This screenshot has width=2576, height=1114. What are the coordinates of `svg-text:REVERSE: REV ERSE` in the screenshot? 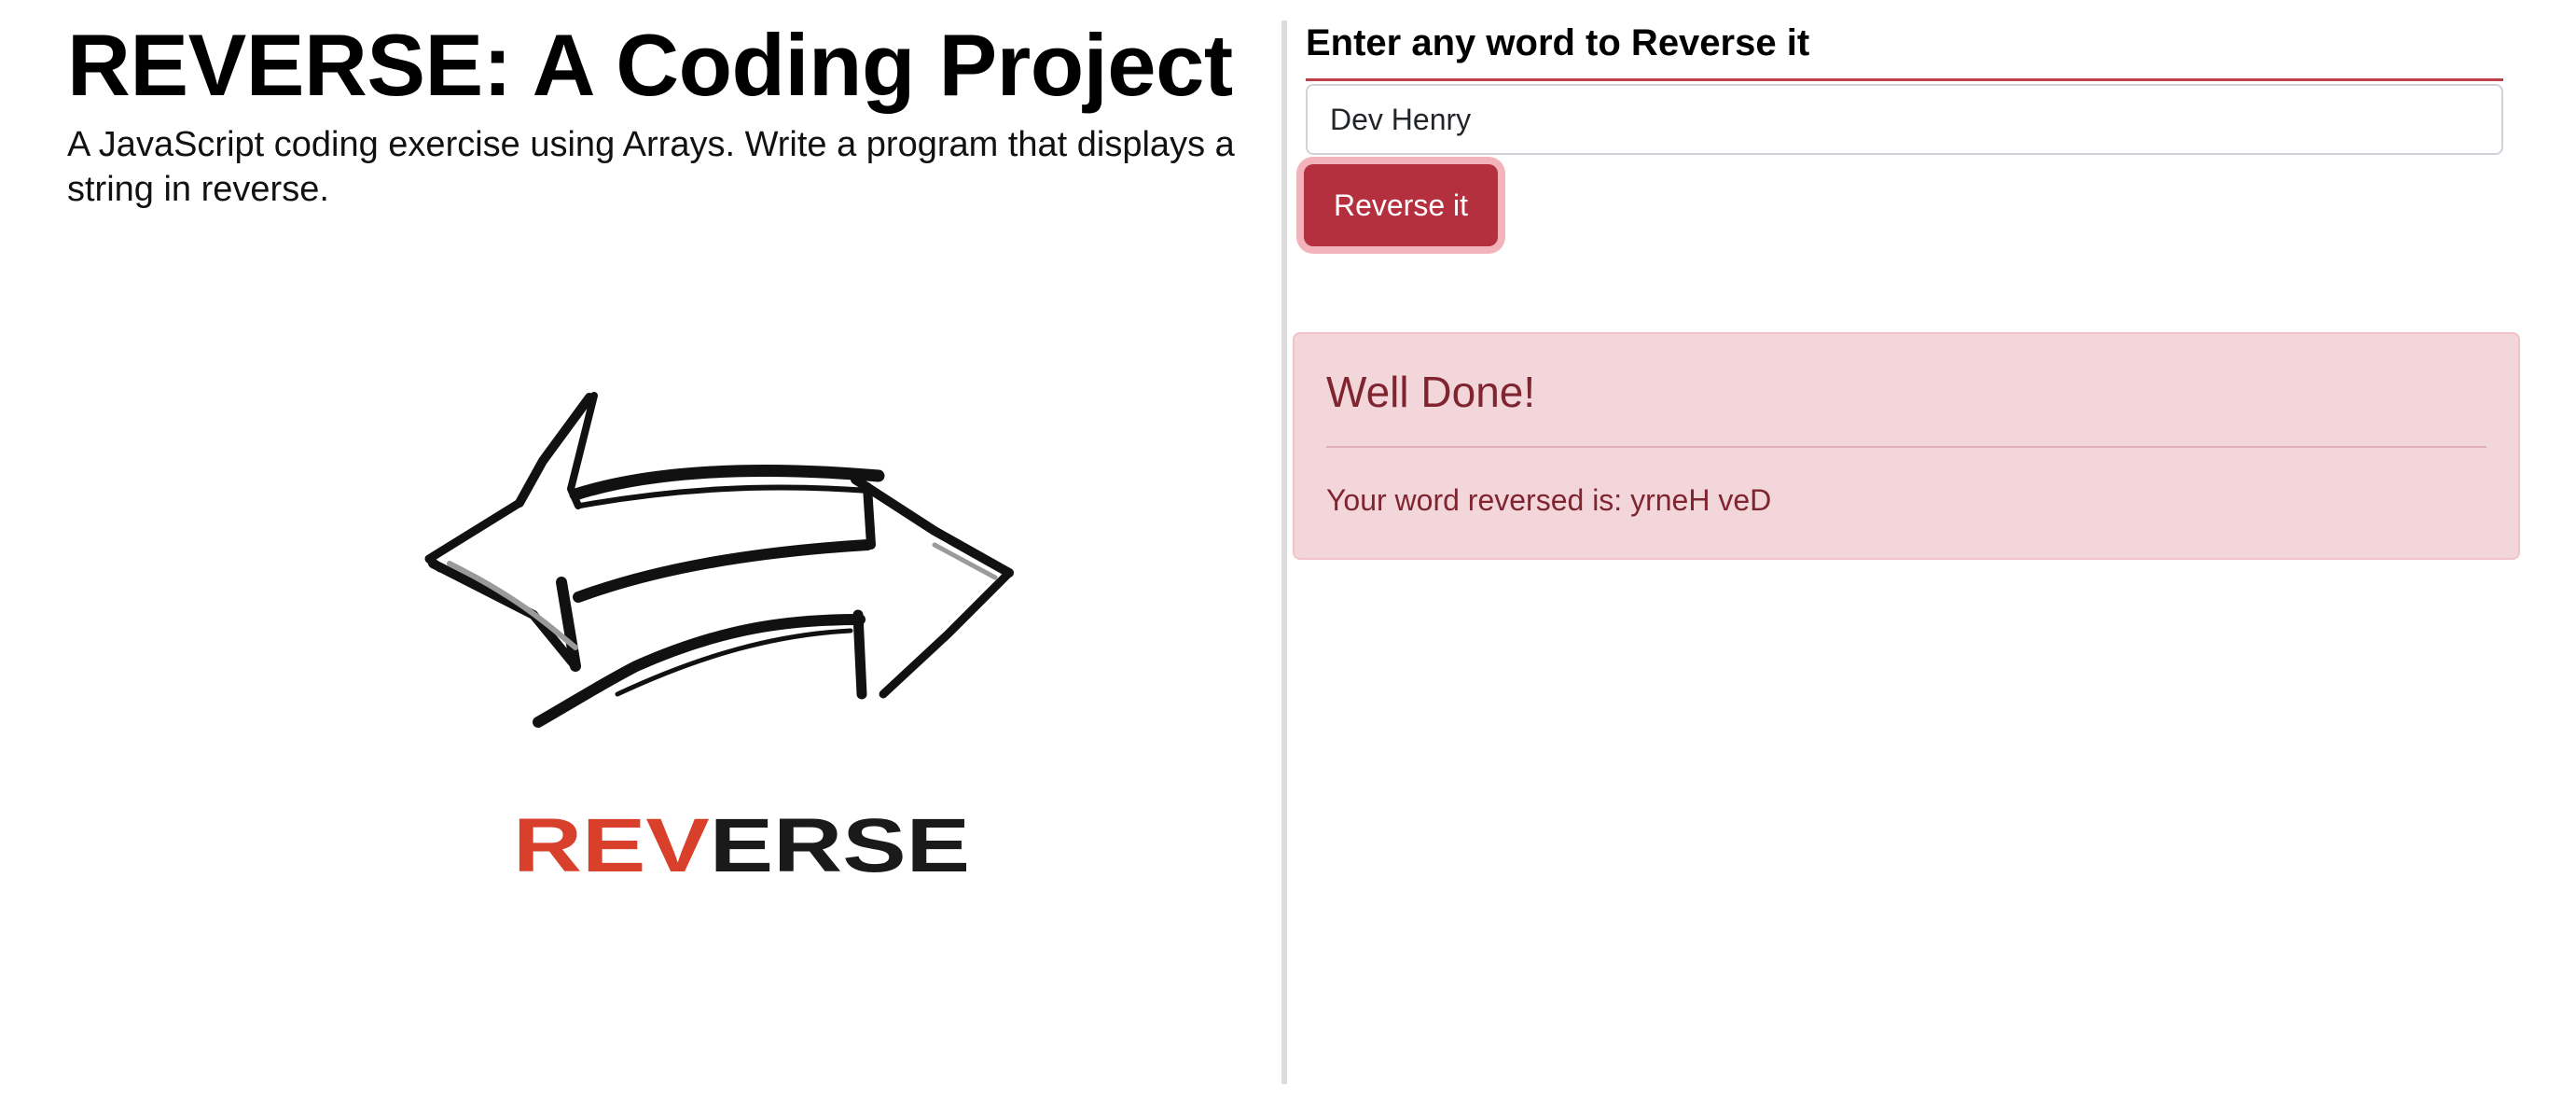 It's located at (741, 845).